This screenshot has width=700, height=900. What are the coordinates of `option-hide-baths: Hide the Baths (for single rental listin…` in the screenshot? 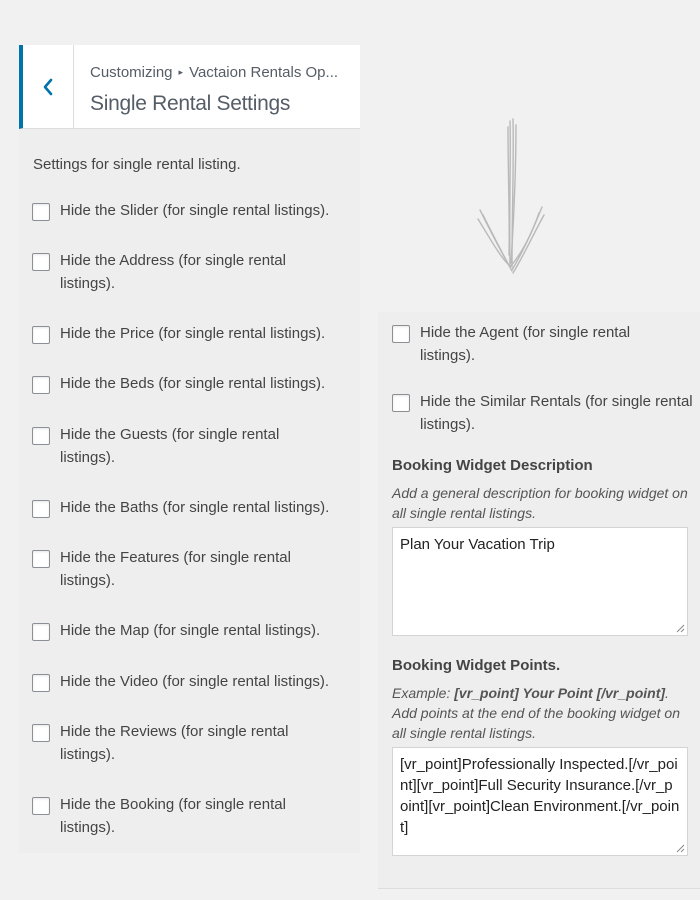 It's located at (196, 508).